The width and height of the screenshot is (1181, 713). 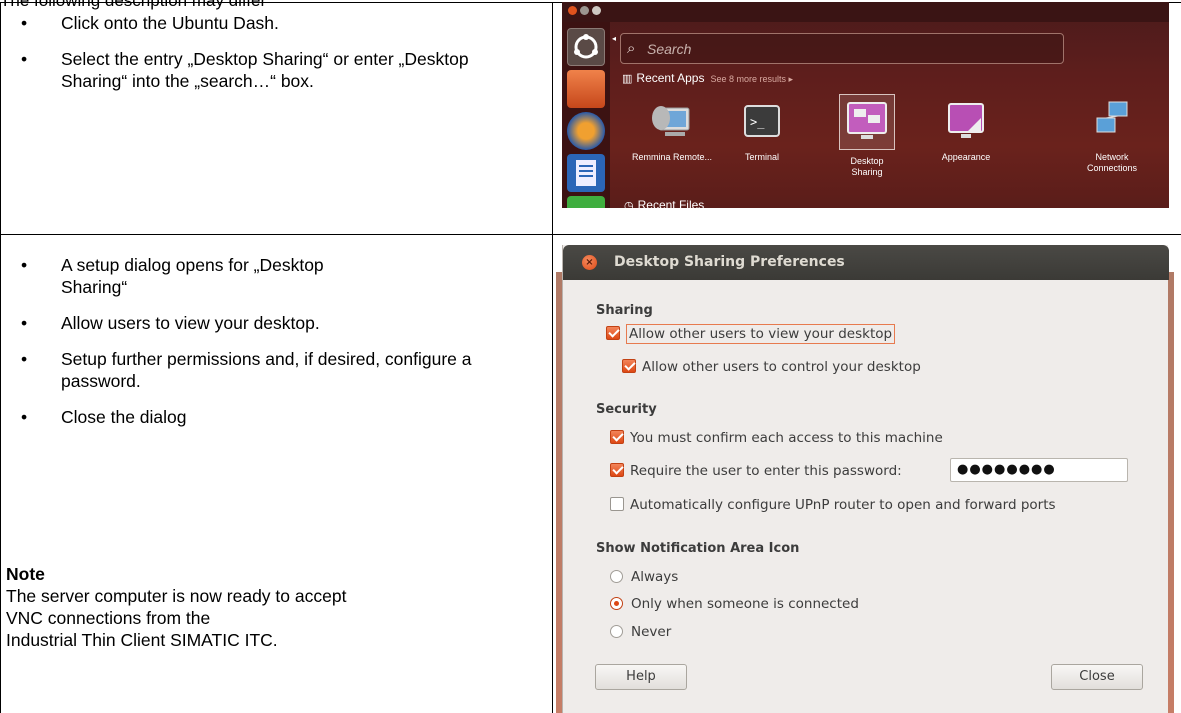 I want to click on app-network-connections: Network Connections, so click(x=1112, y=135).